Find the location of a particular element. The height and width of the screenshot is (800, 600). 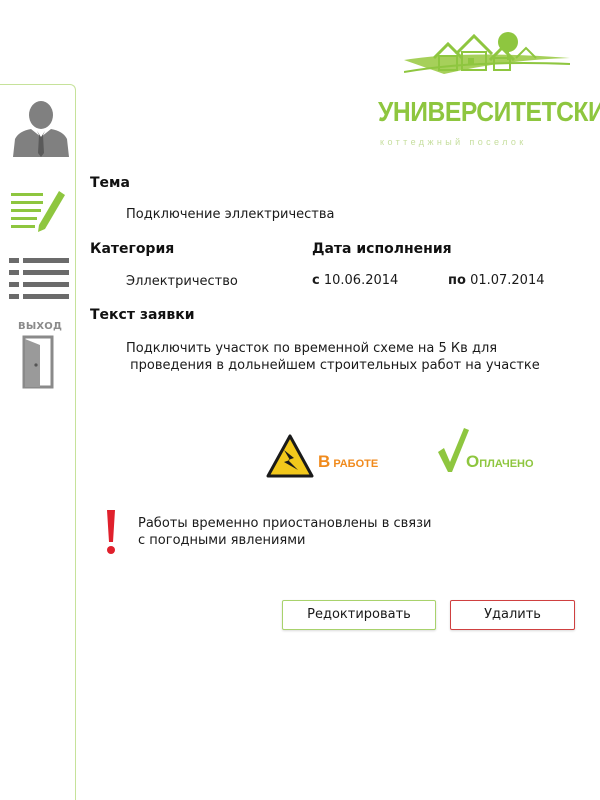

logo-subtitle: коттеджный поселок is located at coordinates (453, 142).